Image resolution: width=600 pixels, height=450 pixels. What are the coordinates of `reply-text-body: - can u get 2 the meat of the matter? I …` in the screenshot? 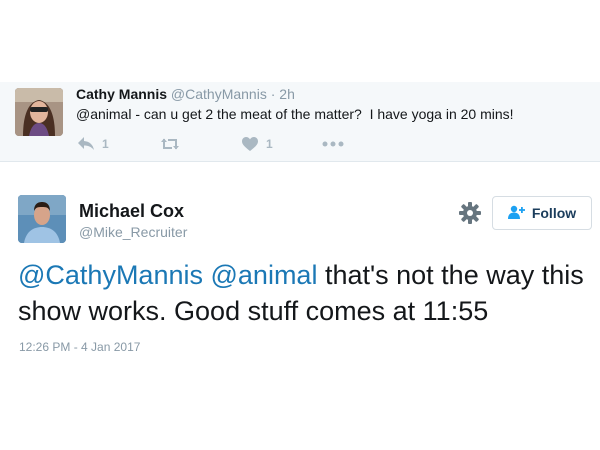 It's located at (322, 114).